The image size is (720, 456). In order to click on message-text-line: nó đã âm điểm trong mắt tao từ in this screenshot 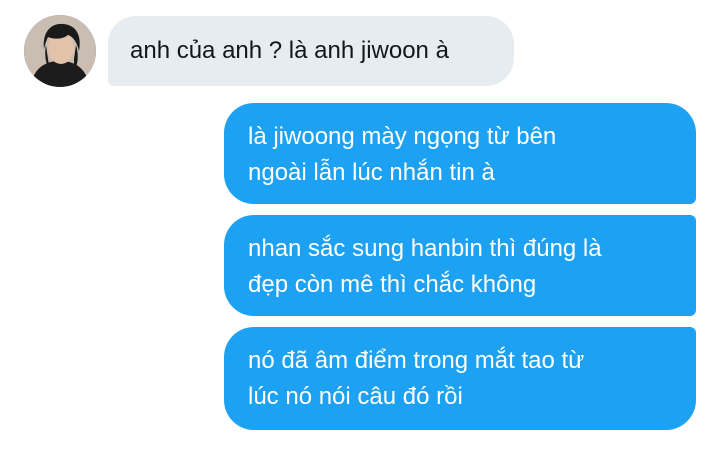, I will do `click(416, 360)`.